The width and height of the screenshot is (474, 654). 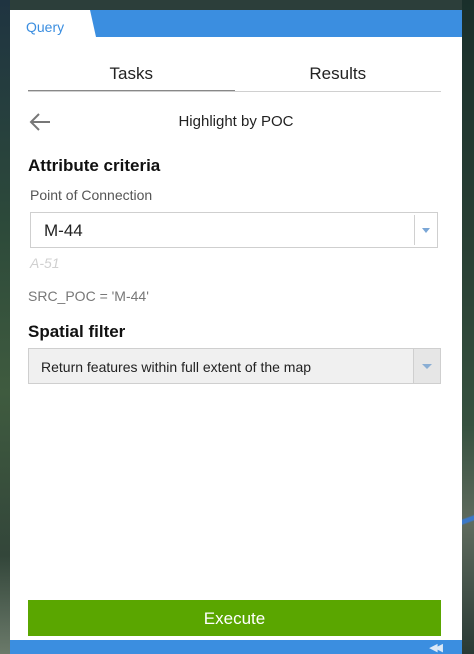 I want to click on spatial-filter-dropdown-button, so click(x=426, y=366).